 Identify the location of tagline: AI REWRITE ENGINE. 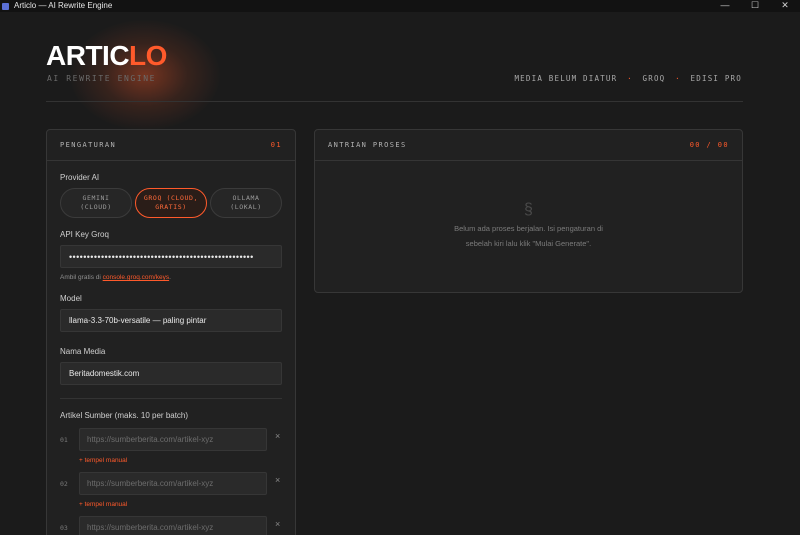
(102, 78).